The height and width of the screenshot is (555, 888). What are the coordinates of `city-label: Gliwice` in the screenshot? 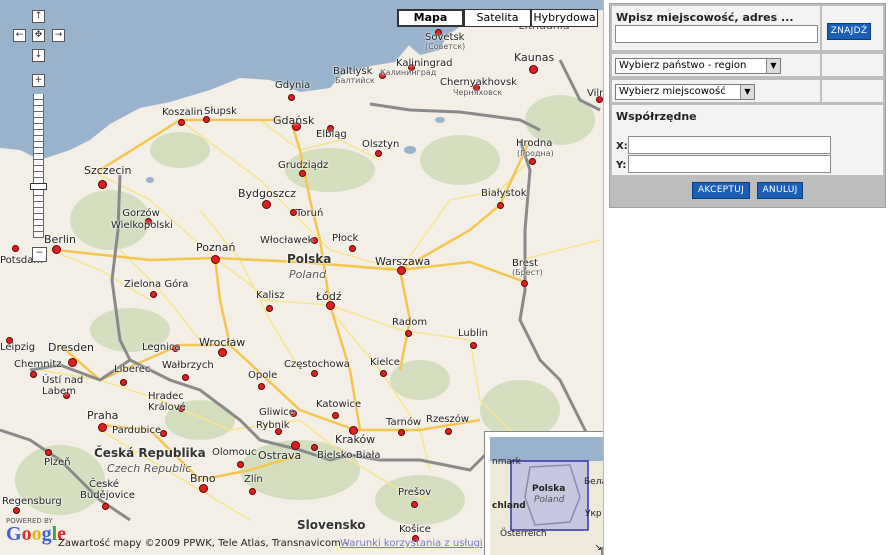 It's located at (277, 412).